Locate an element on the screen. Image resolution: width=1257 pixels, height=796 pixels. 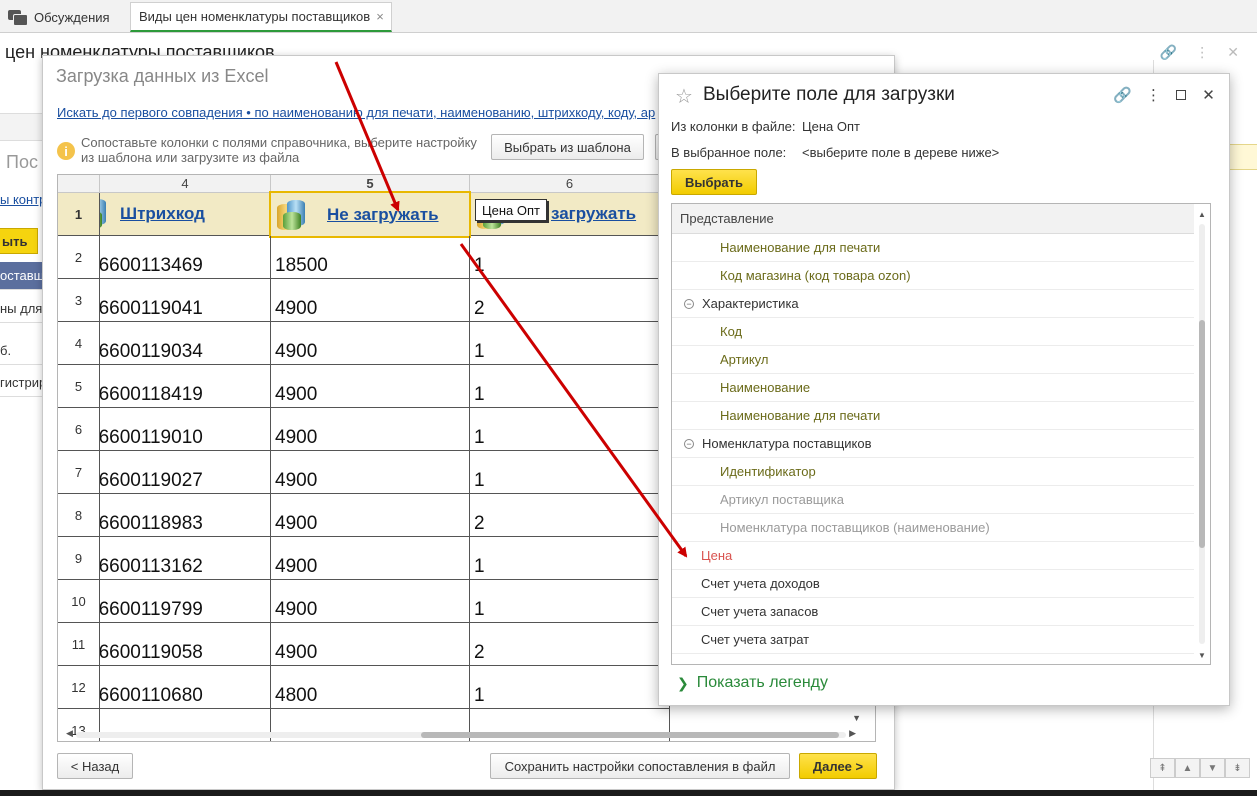
mapping-label: загружать is located at coordinates (593, 214).